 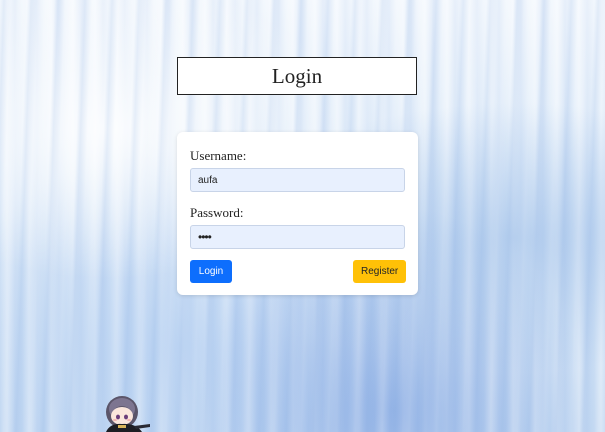 What do you see at coordinates (297, 180) in the screenshot?
I see `username-input` at bounding box center [297, 180].